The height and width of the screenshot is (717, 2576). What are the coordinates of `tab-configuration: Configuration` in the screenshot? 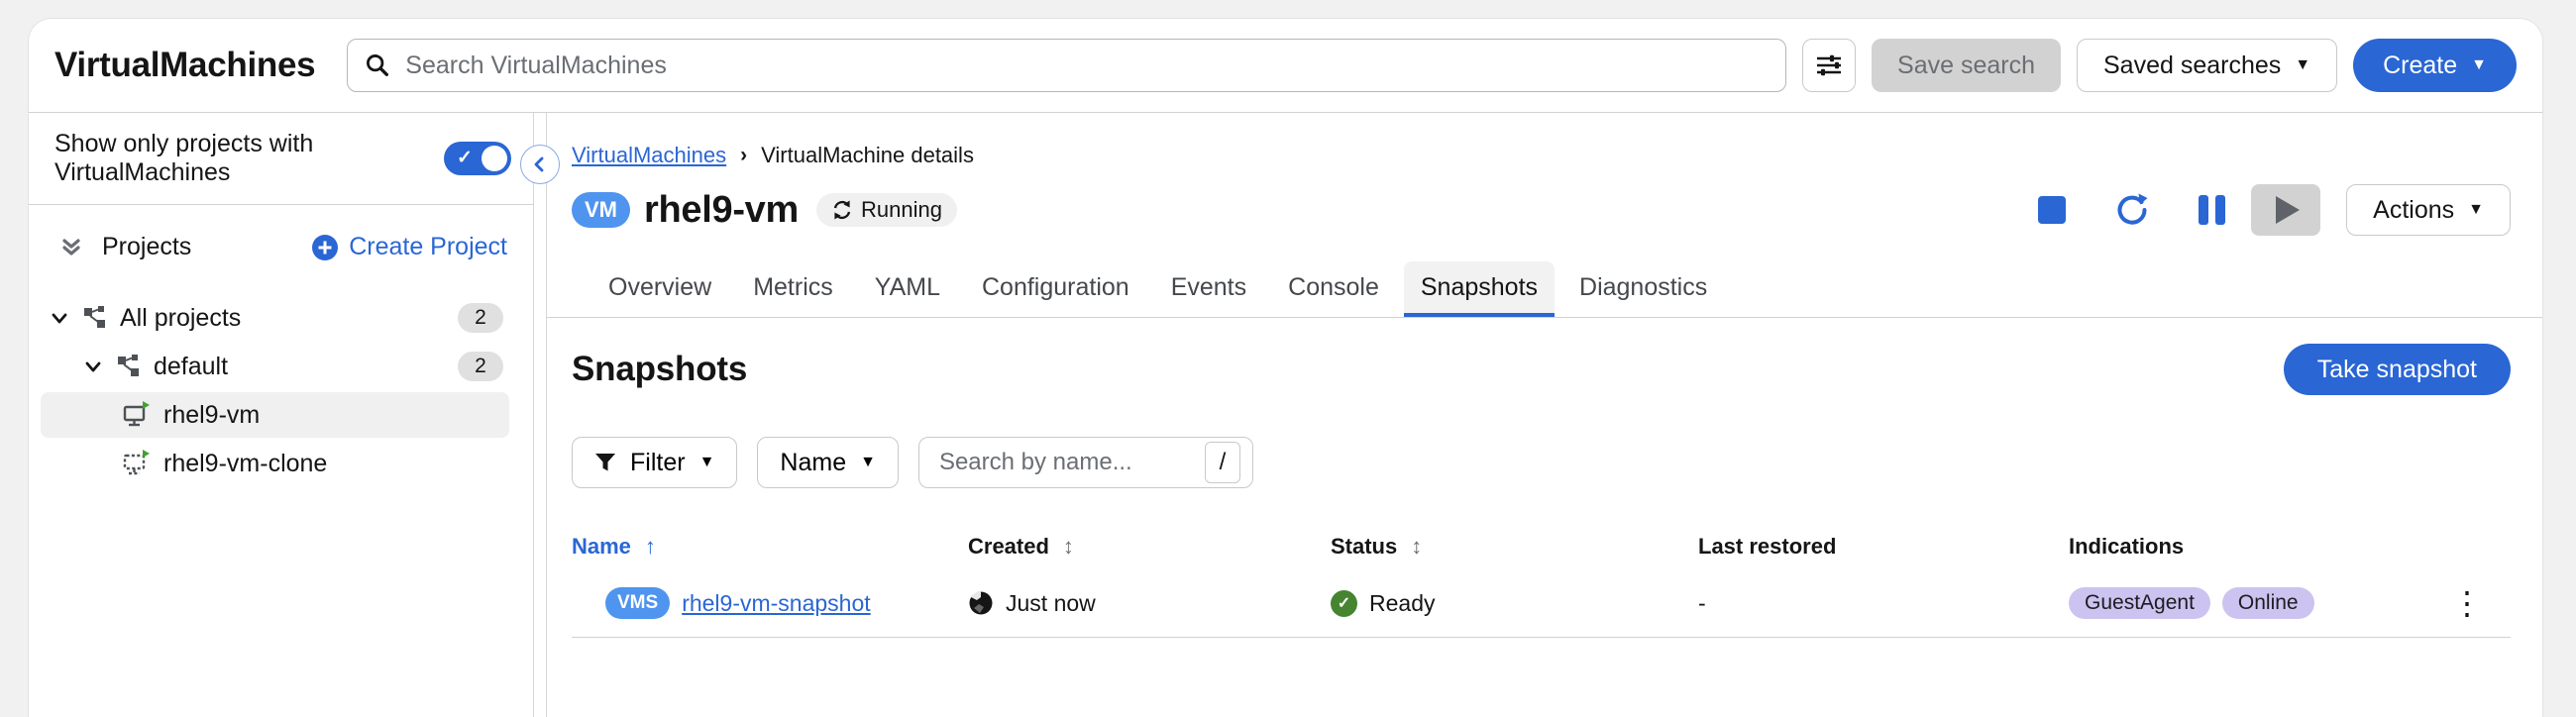 It's located at (1055, 289).